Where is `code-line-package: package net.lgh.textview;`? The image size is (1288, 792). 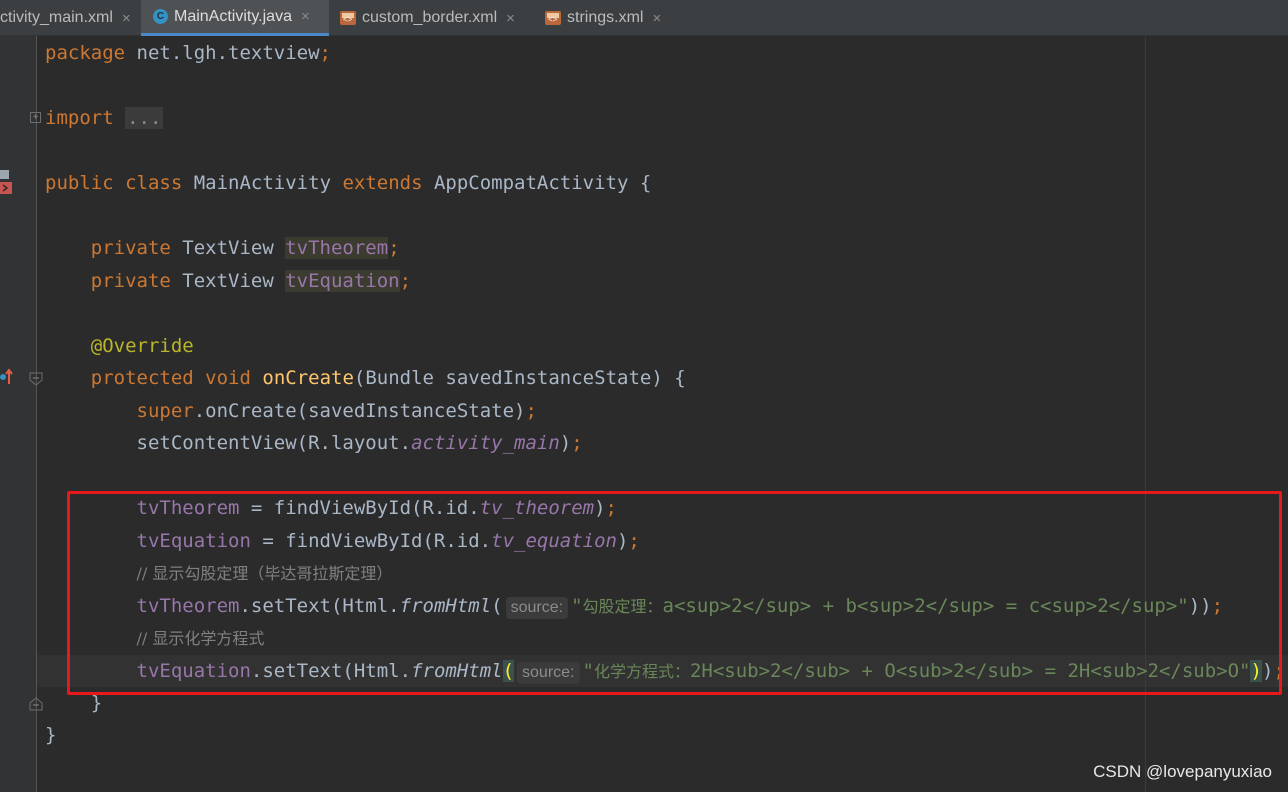
code-line-package: package net.lgh.textview; is located at coordinates (188, 53).